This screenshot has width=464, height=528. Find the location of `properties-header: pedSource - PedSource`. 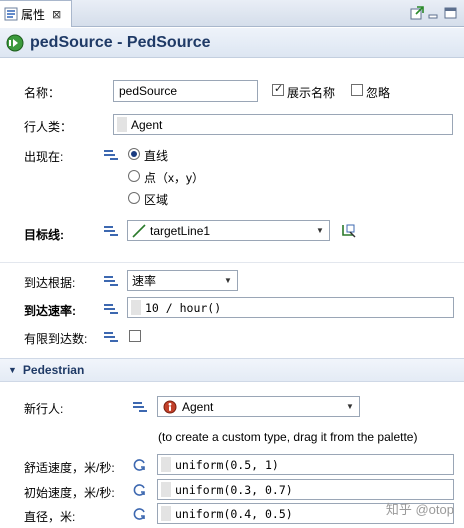

properties-header: pedSource - PedSource is located at coordinates (232, 43).